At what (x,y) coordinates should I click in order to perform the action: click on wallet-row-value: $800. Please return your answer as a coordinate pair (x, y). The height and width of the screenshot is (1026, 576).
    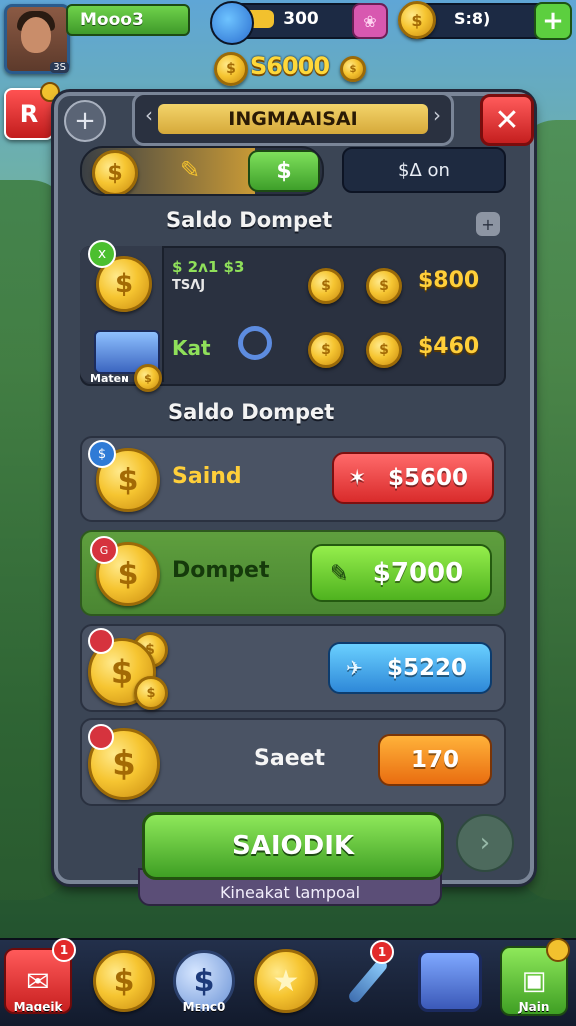
    Looking at the image, I should click on (449, 280).